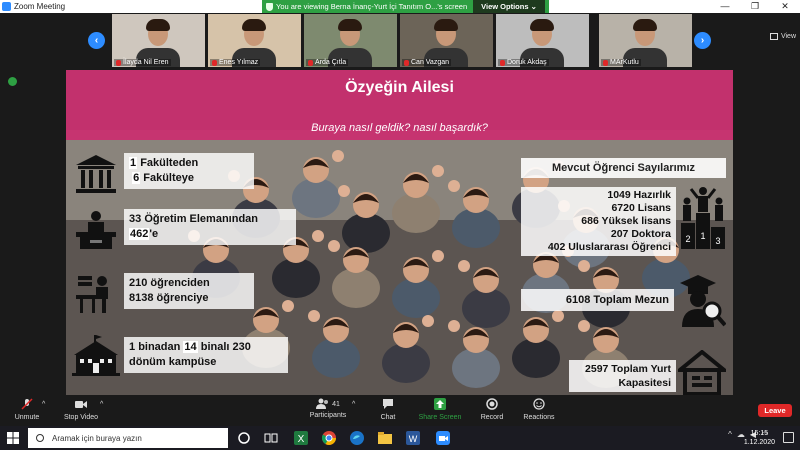 This screenshot has height=450, width=800. What do you see at coordinates (623, 168) in the screenshot?
I see `student-counts-heading: Mevcut Öğrenci Sayılarımız` at bounding box center [623, 168].